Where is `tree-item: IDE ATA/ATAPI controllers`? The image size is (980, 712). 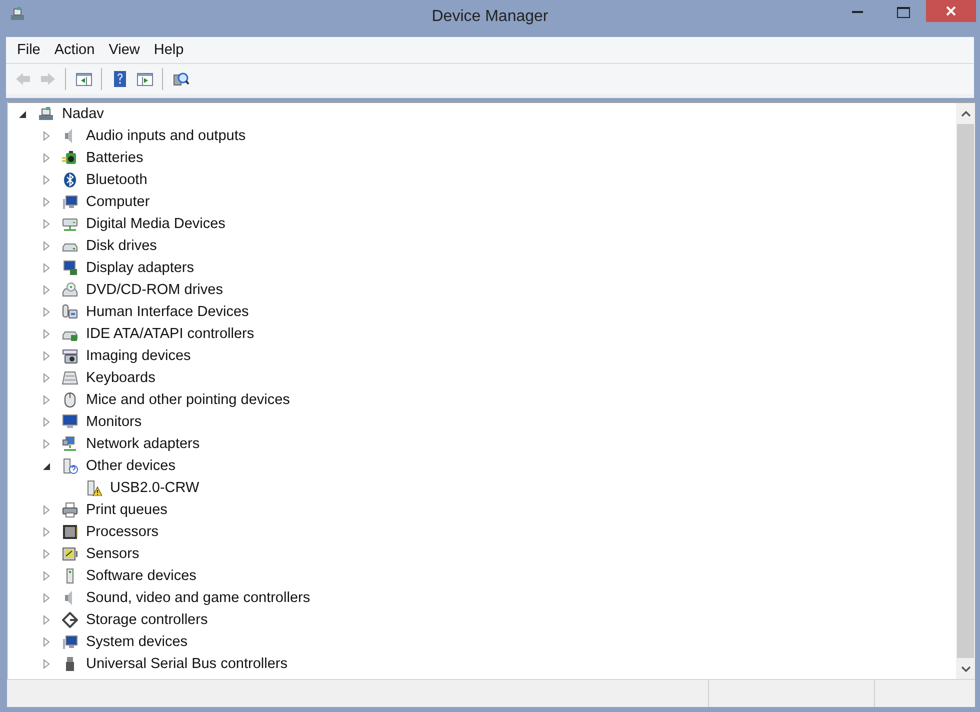 tree-item: IDE ATA/ATAPI controllers is located at coordinates (170, 334).